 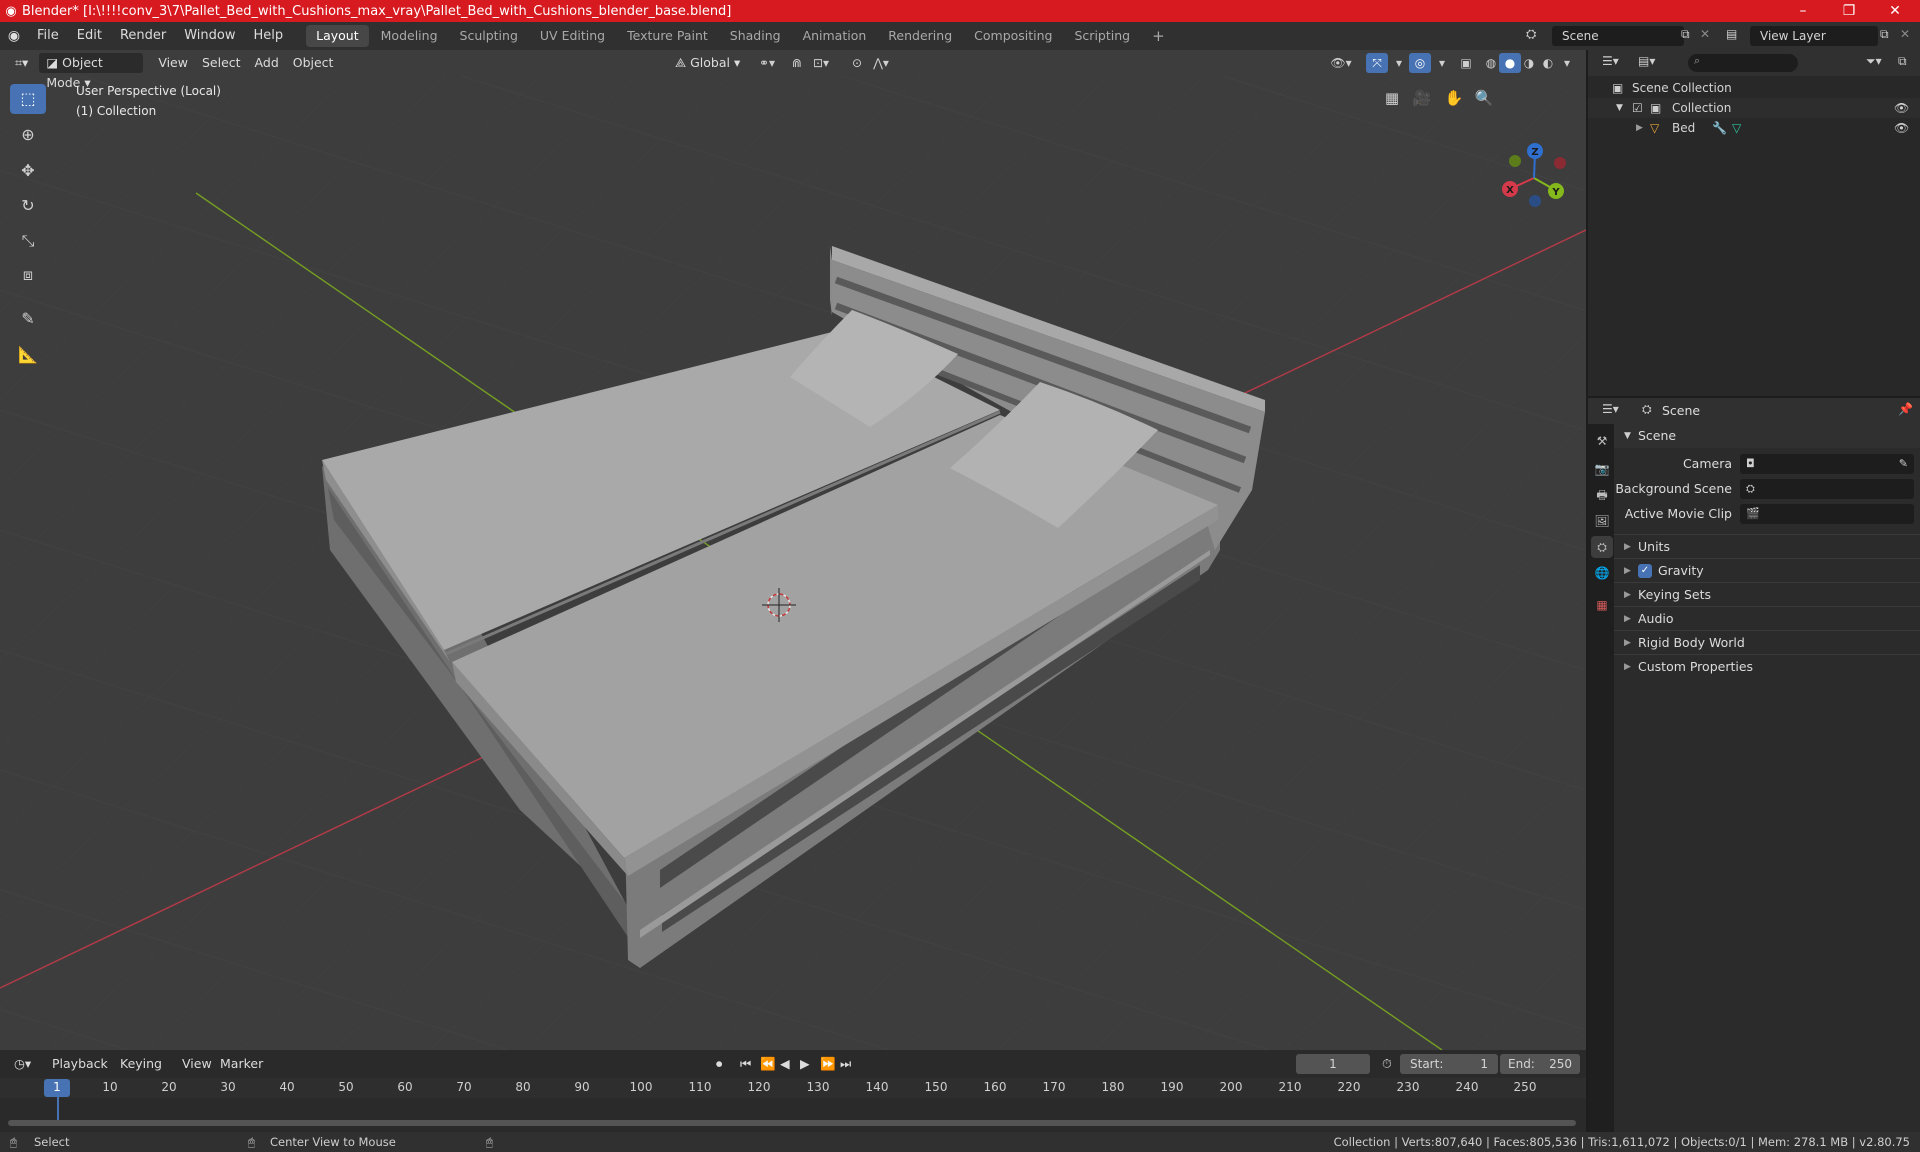 What do you see at coordinates (755, 36) in the screenshot?
I see `tab-shading: Shading` at bounding box center [755, 36].